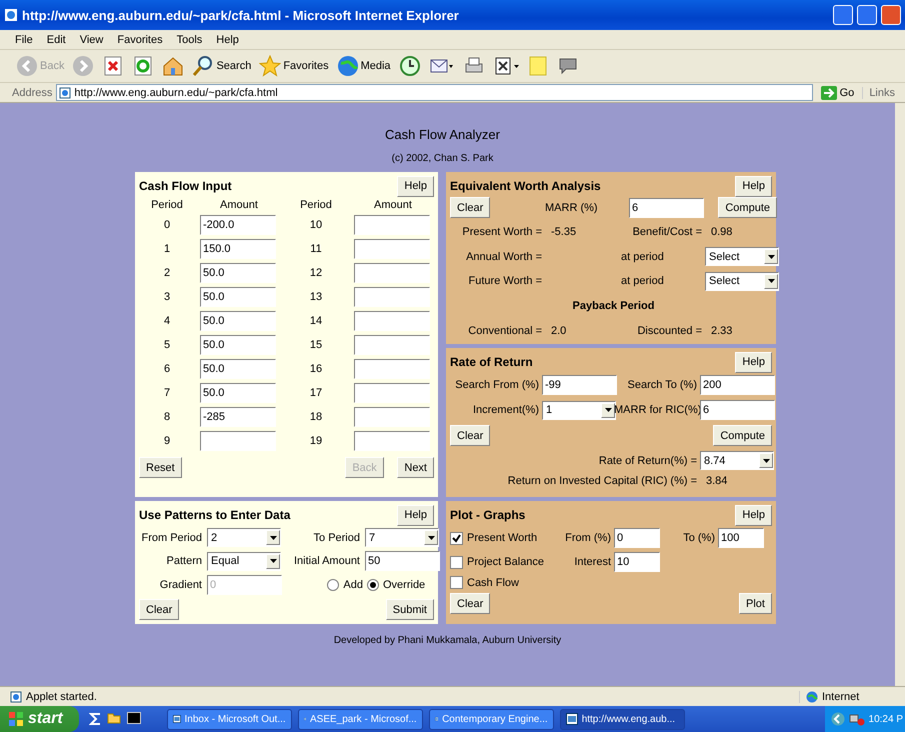  What do you see at coordinates (239, 205) in the screenshot?
I see `column-header: Amount` at bounding box center [239, 205].